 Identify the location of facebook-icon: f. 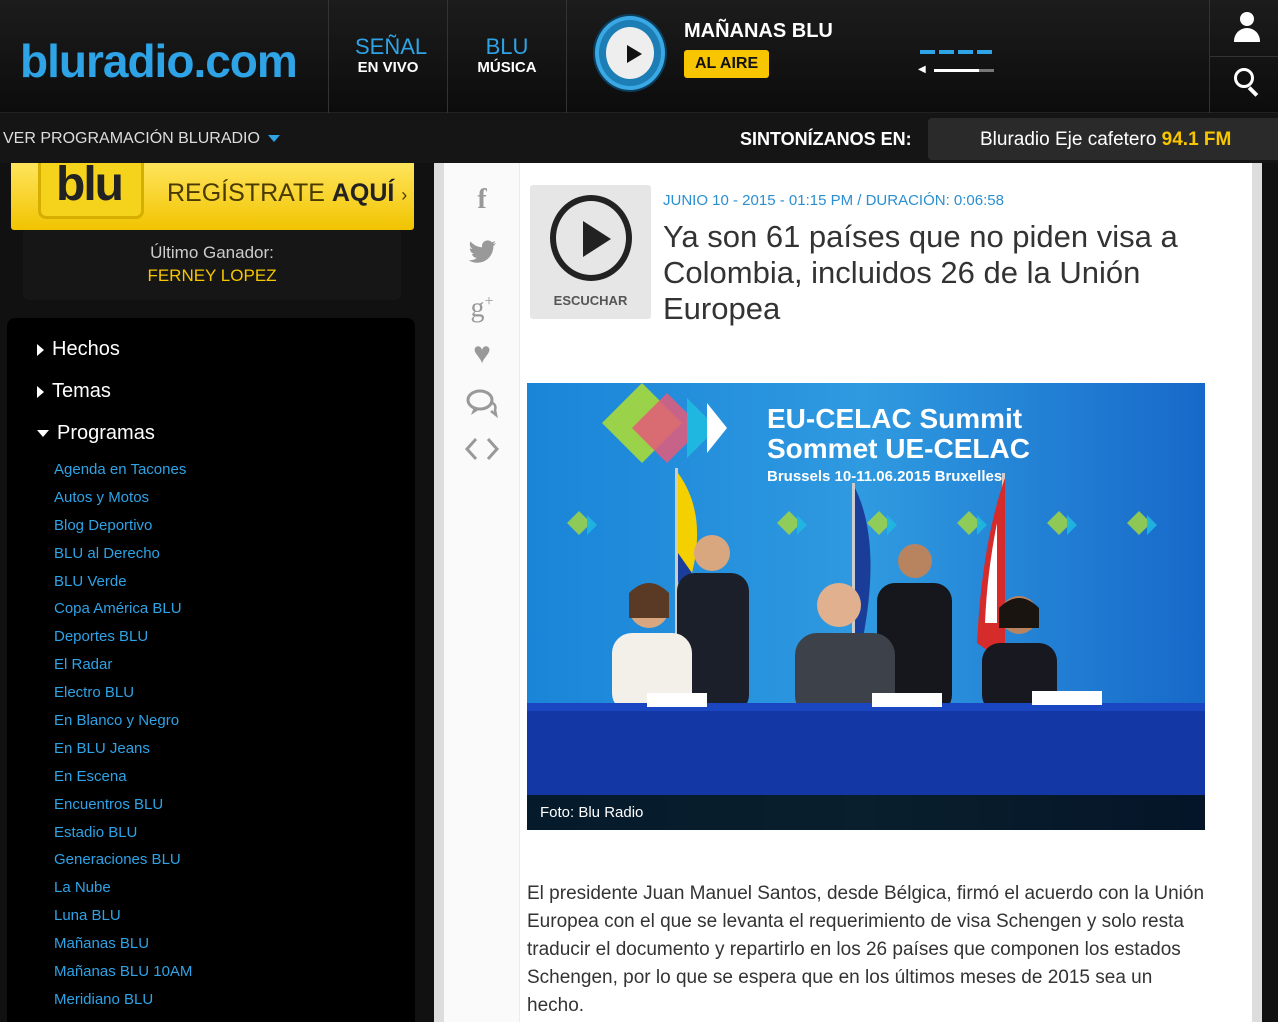
(482, 200).